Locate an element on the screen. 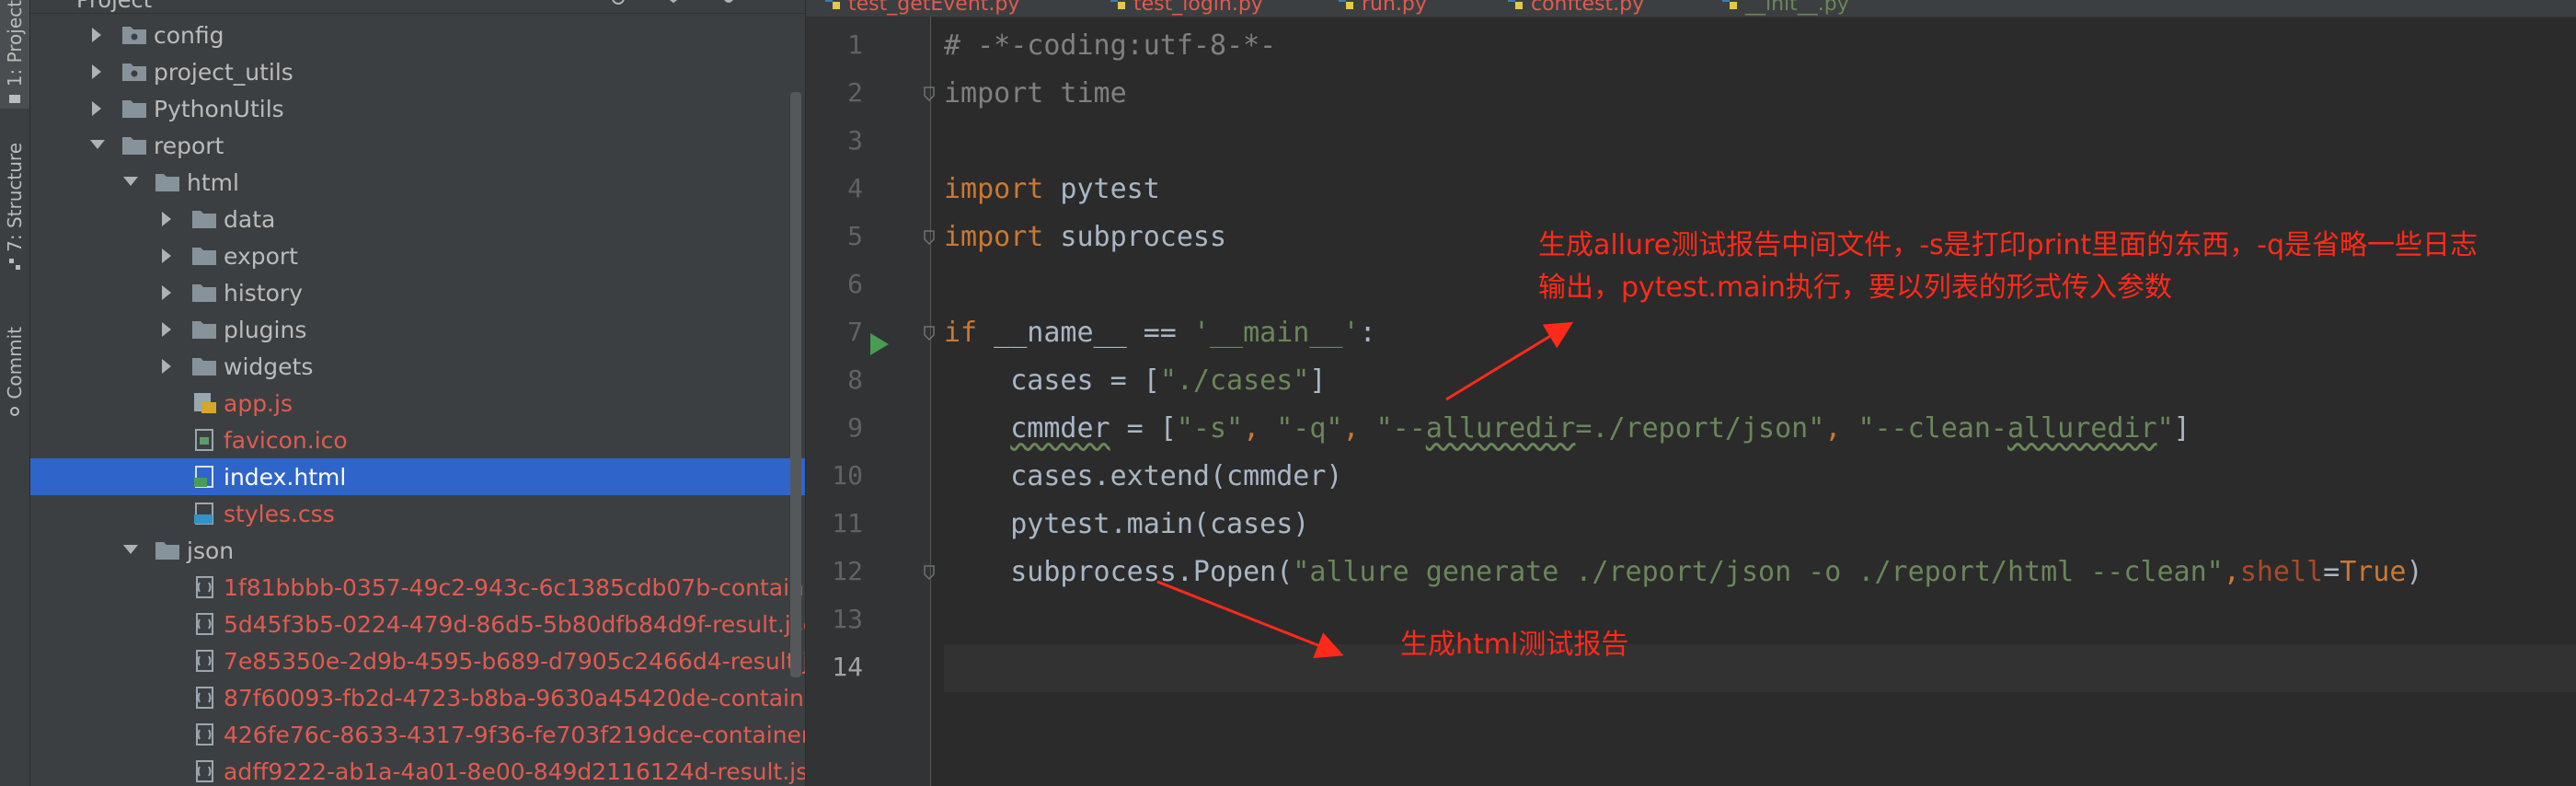 Image resolution: width=2576 pixels, height=786 pixels. tree-folder-row: report is located at coordinates (417, 145).